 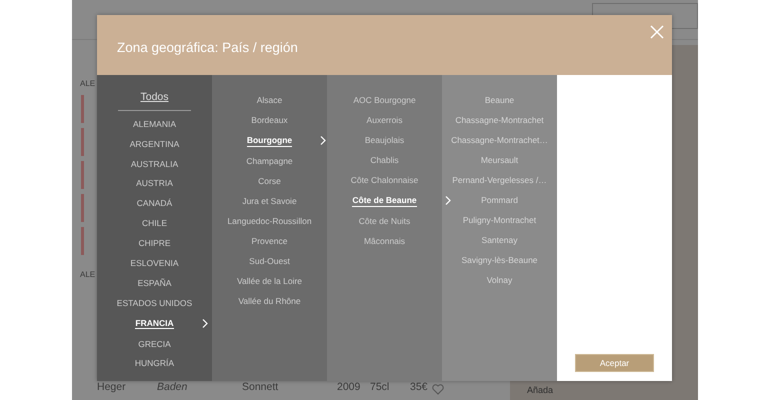 What do you see at coordinates (207, 47) in the screenshot?
I see `dialog-title: Zona geográfica: País / región` at bounding box center [207, 47].